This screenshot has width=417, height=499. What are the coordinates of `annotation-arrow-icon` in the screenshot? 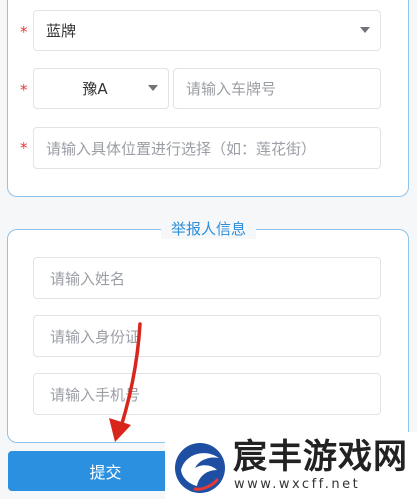 It's located at (125, 382).